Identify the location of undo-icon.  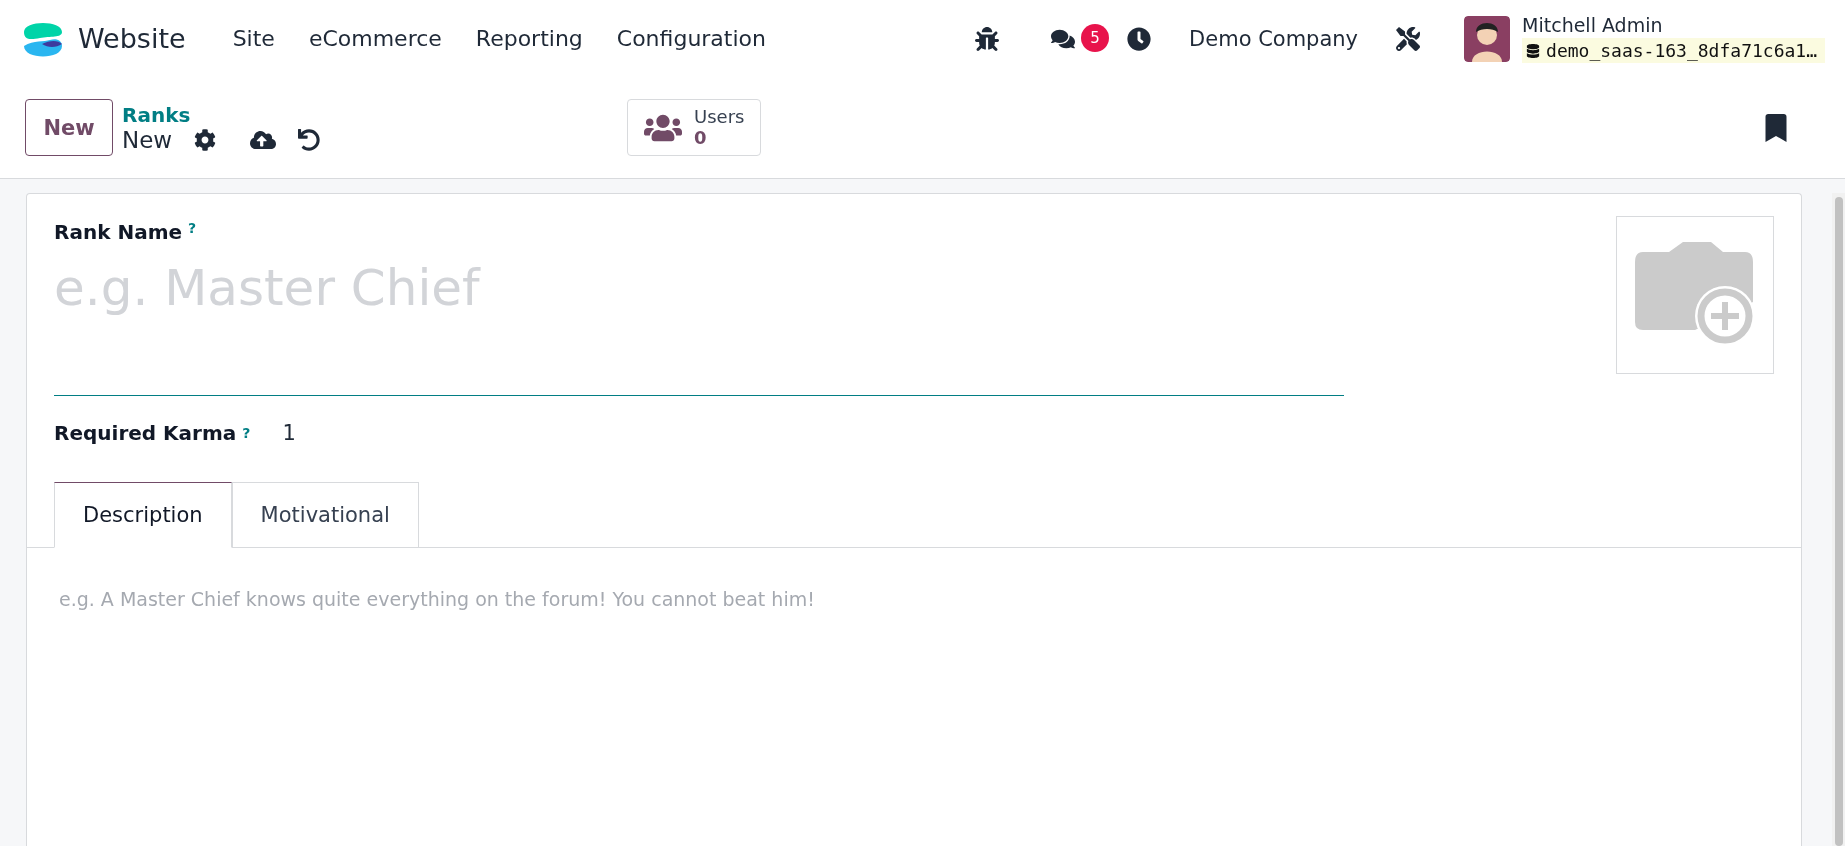
(309, 139).